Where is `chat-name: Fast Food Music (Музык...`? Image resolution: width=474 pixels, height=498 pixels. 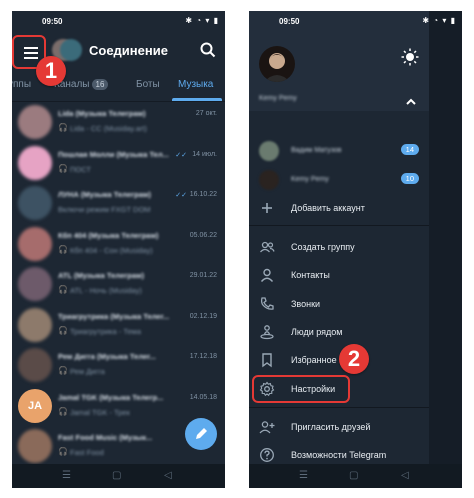
chat-name: Fast Food Music (Музык... is located at coordinates (105, 437).